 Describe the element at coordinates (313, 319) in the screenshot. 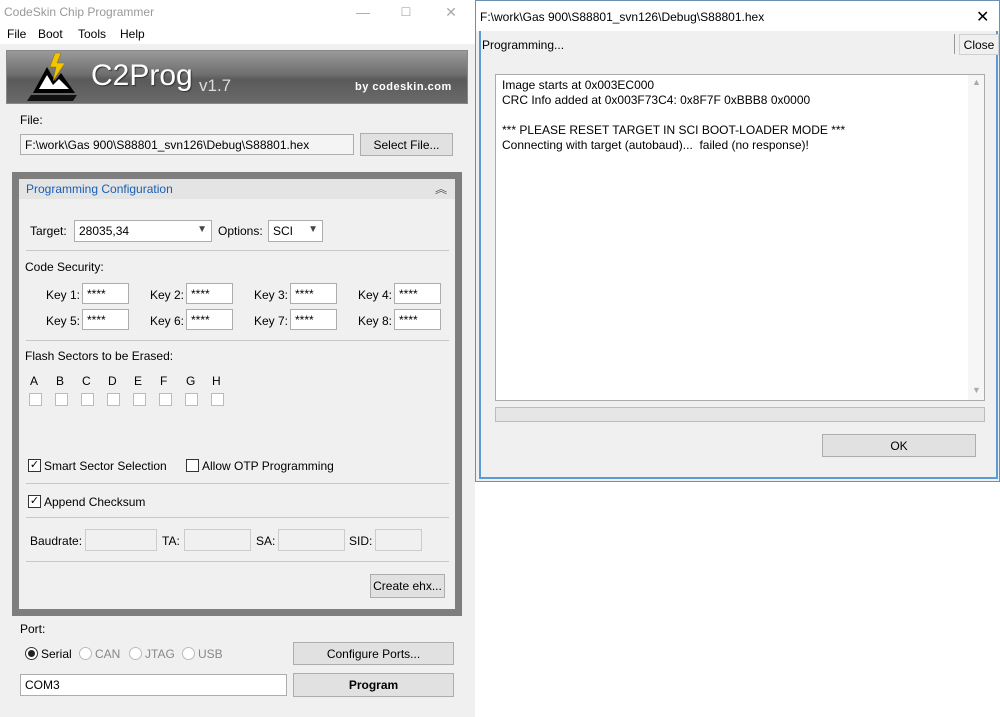

I see `key7-field: ****` at that location.